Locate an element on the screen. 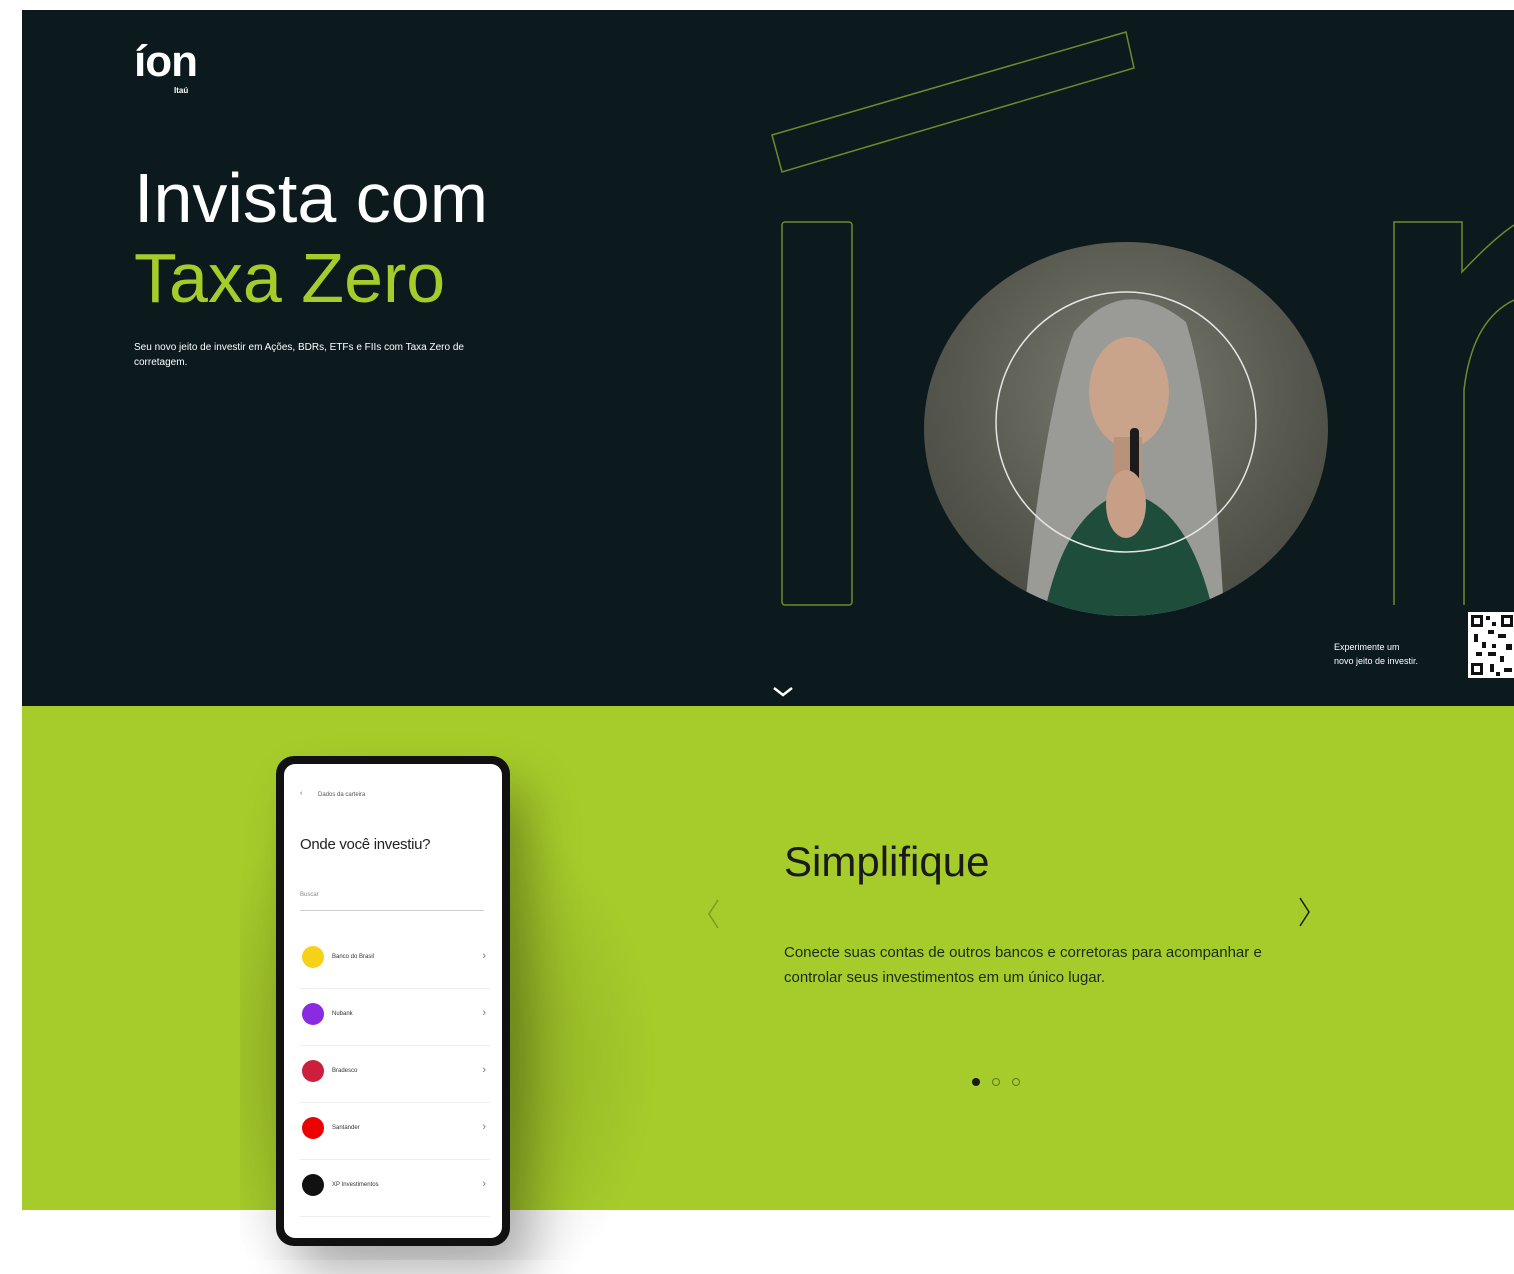 The height and width of the screenshot is (1274, 1514). qr-code-image is located at coordinates (1492, 645).